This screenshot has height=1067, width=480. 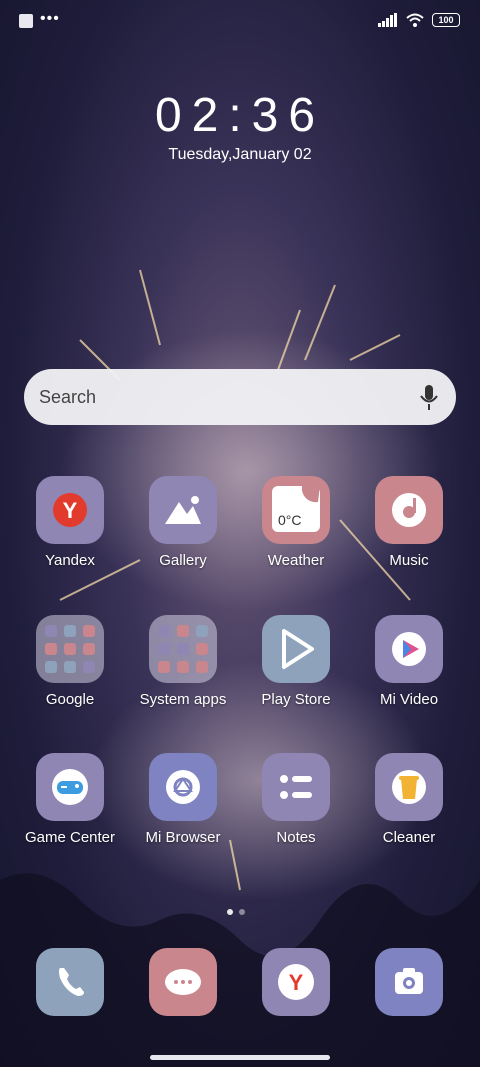 I want to click on dock-yandex-browser: Y, so click(x=296, y=982).